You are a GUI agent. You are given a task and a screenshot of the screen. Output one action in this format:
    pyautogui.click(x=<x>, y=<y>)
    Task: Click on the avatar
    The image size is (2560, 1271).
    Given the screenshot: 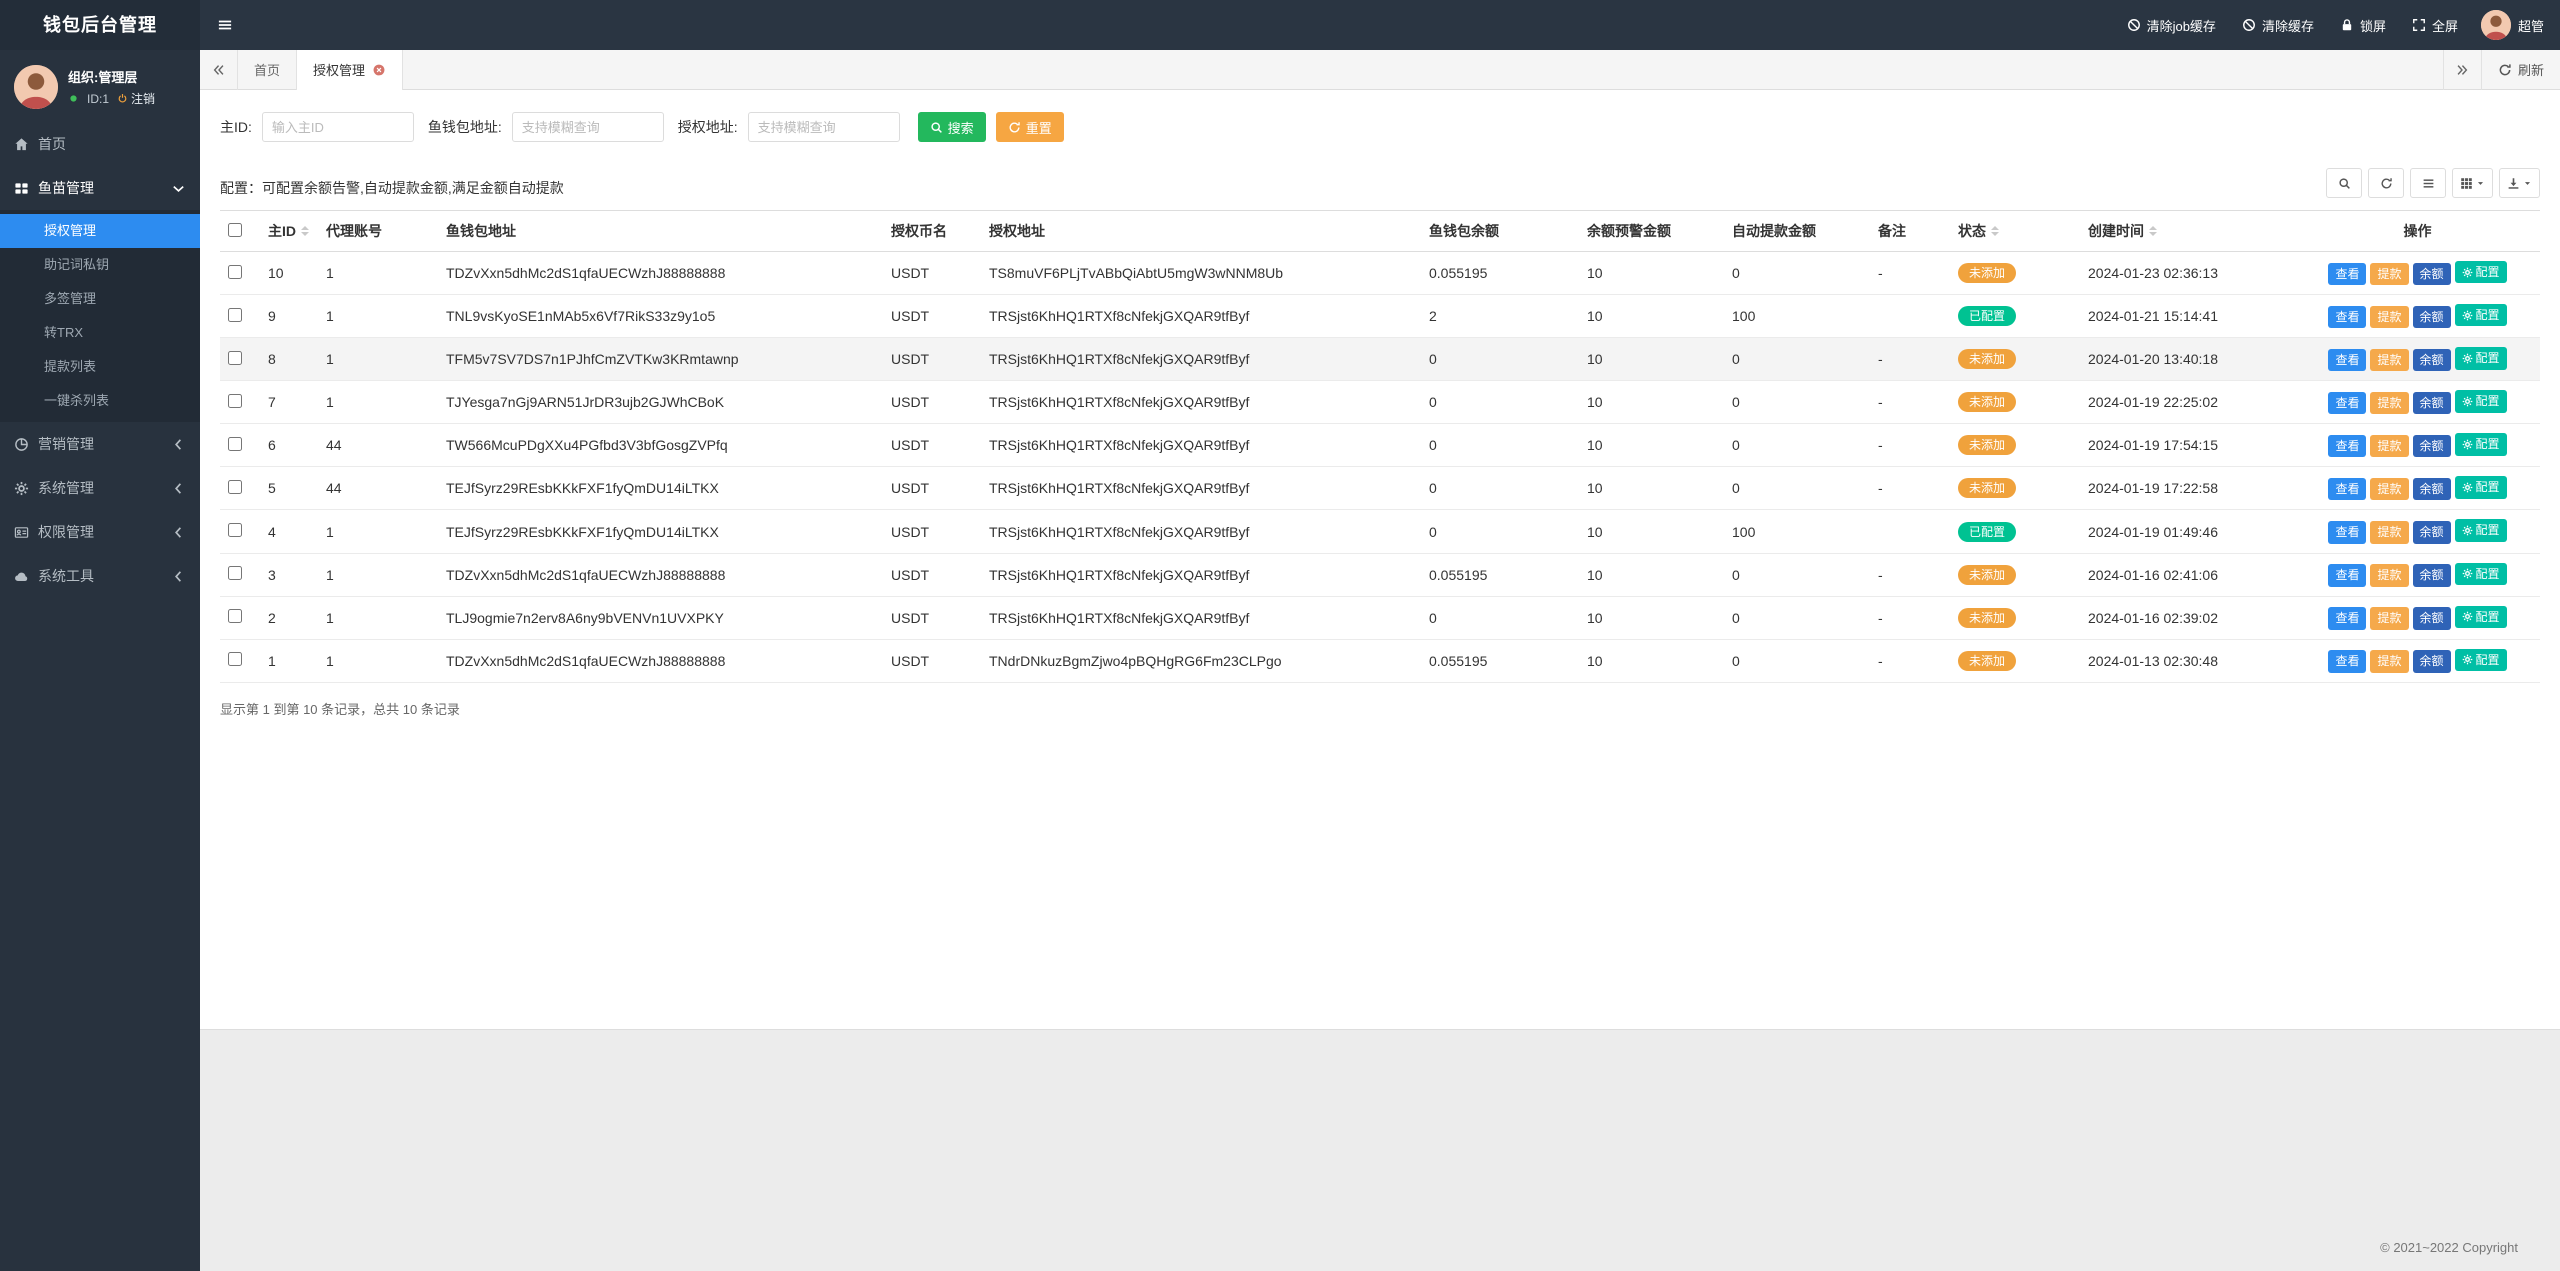 What is the action you would take?
    pyautogui.click(x=36, y=87)
    